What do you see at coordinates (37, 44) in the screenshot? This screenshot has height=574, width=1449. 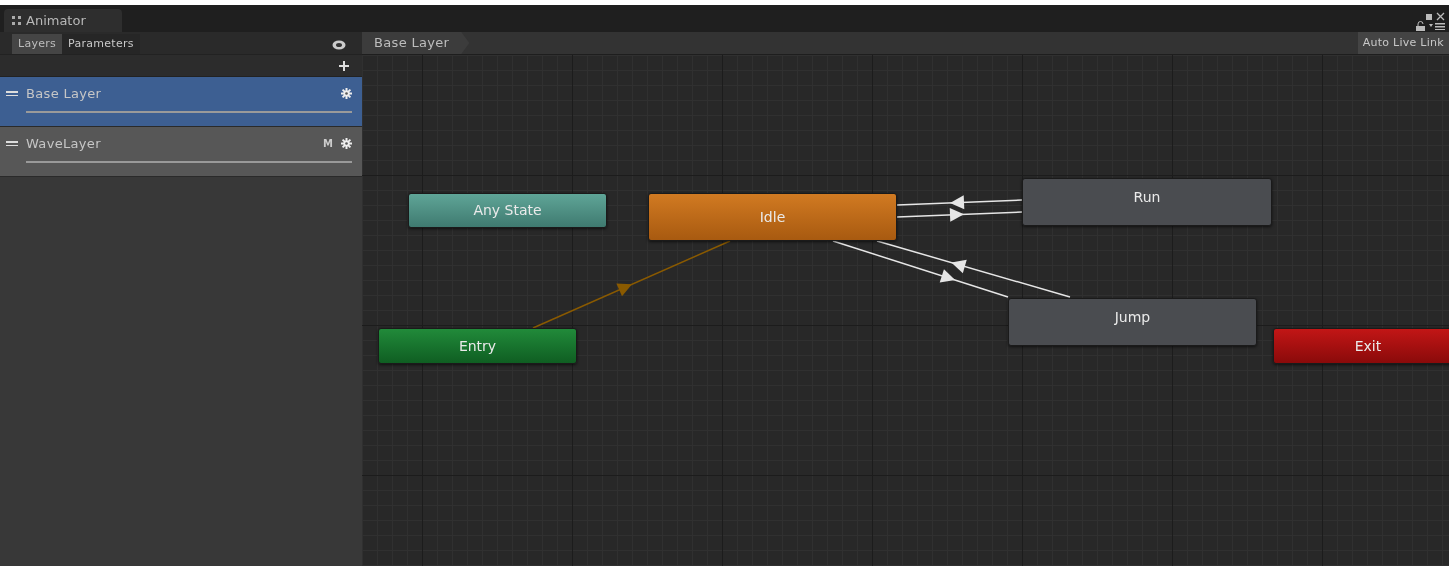 I see `panel-tab: Layers` at bounding box center [37, 44].